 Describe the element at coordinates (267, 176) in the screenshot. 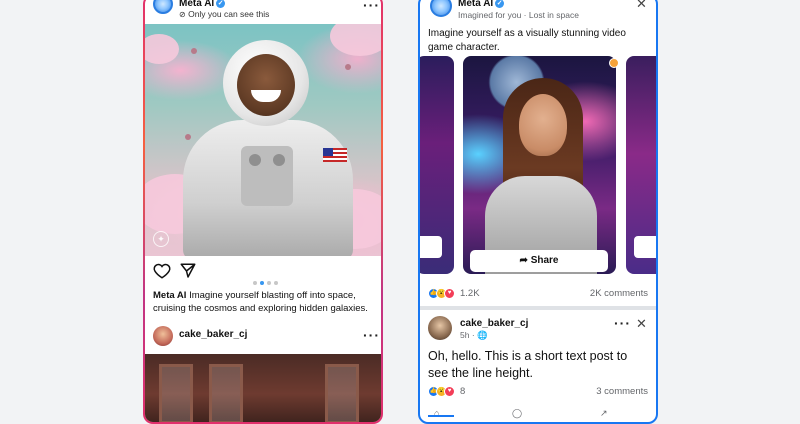

I see `astronaut-chest-pack` at that location.